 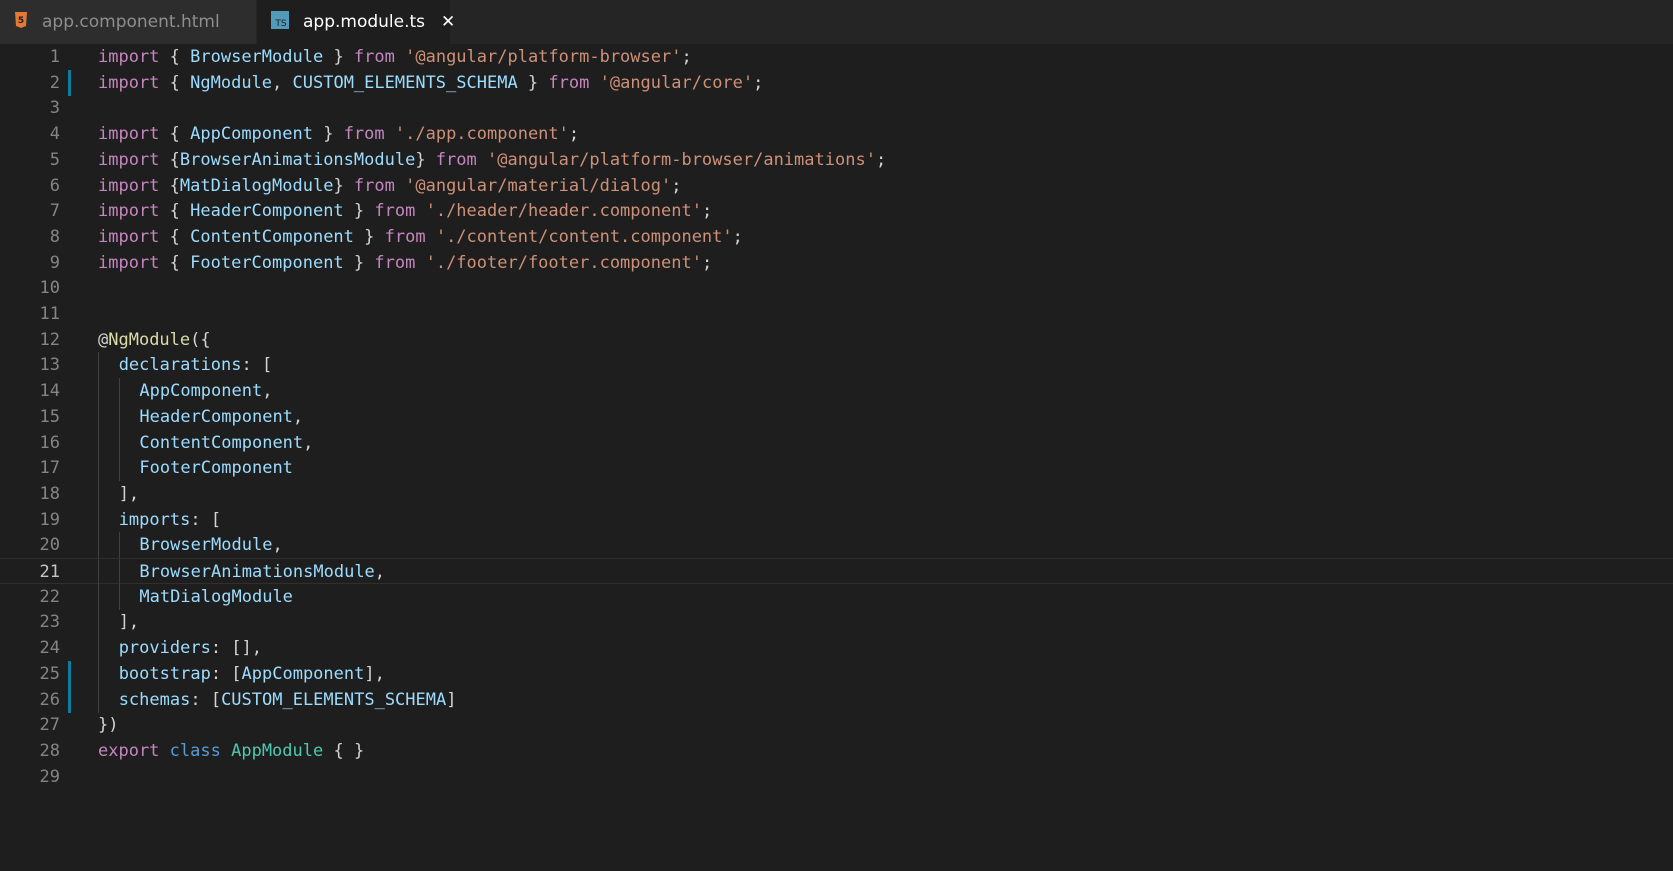 What do you see at coordinates (836, 545) in the screenshot?
I see `code-line-20: 20 BrowserModule,` at bounding box center [836, 545].